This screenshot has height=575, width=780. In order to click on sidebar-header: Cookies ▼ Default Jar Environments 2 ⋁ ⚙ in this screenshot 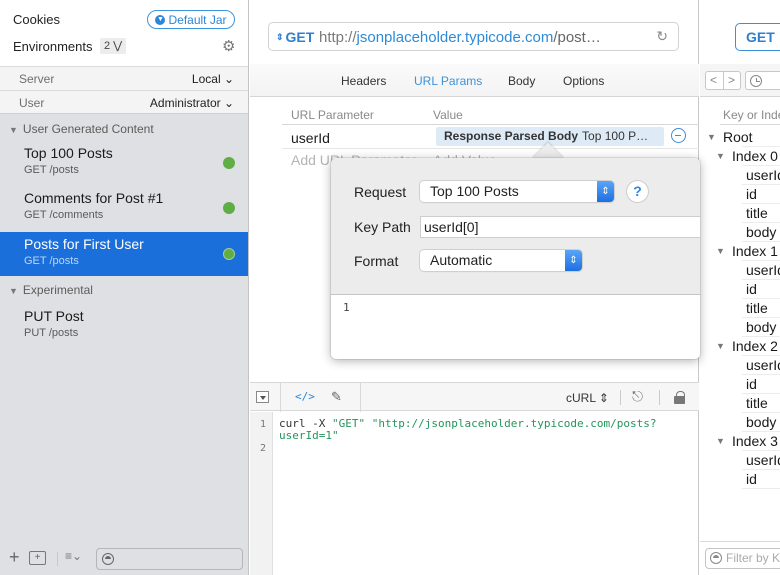, I will do `click(124, 33)`.